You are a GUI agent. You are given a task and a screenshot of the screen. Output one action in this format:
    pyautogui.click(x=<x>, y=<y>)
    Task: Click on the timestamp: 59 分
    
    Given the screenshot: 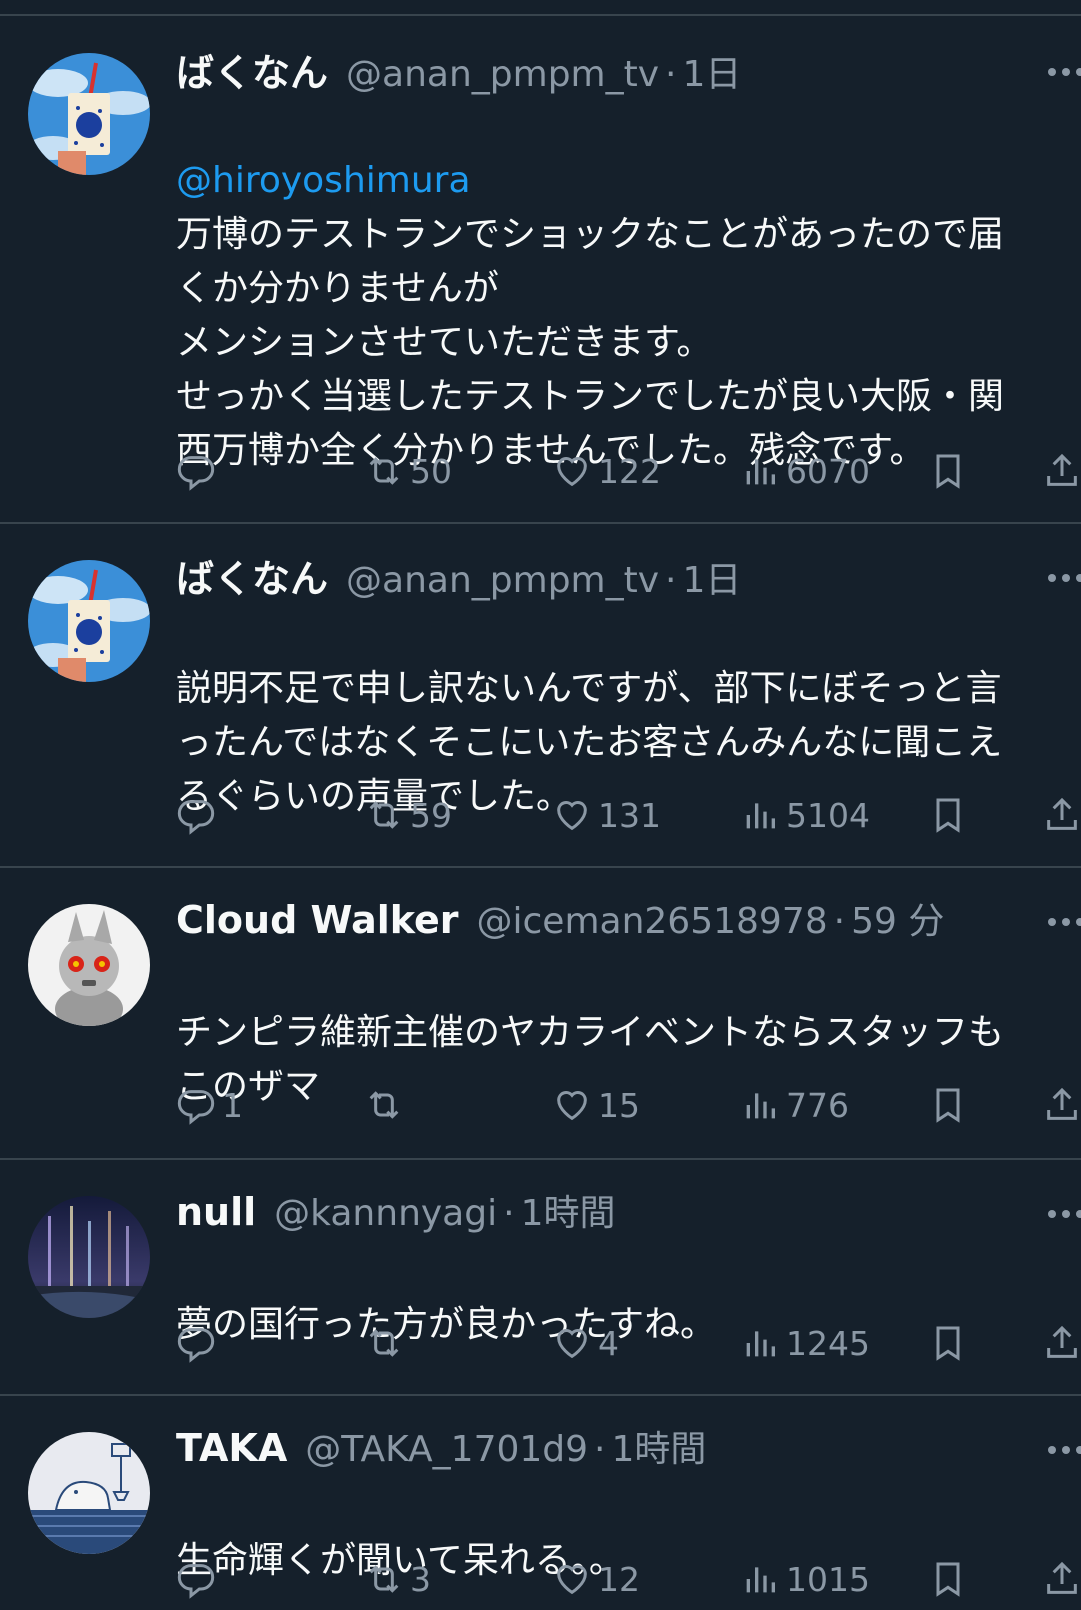 What is the action you would take?
    pyautogui.click(x=897, y=918)
    